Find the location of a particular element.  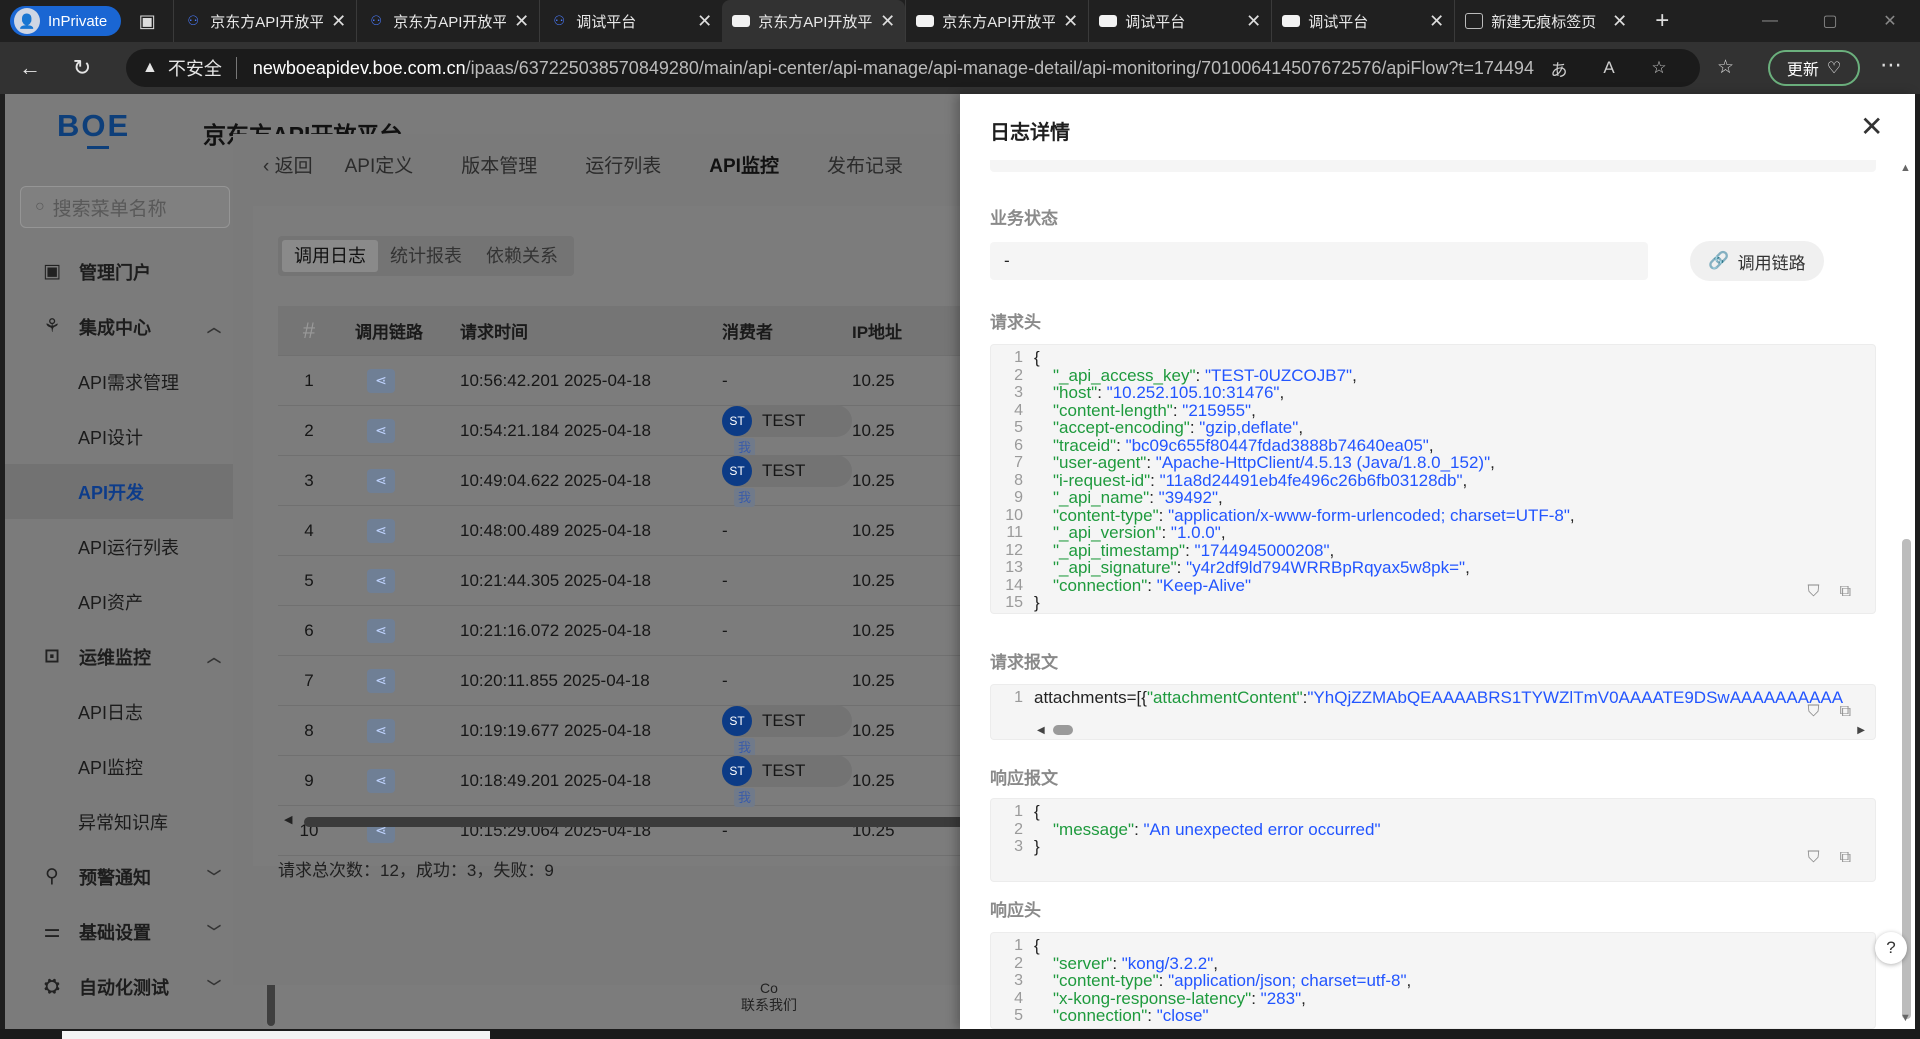

sidebar-item: API设计 is located at coordinates (134, 436).